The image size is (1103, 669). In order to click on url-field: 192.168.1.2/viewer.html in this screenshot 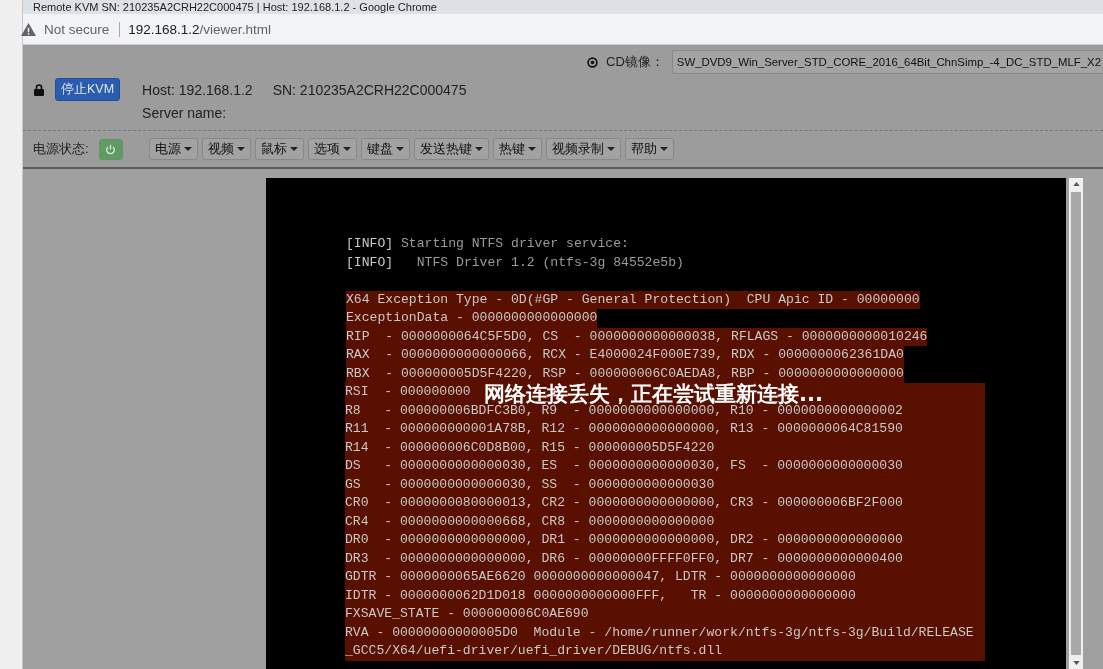, I will do `click(199, 29)`.